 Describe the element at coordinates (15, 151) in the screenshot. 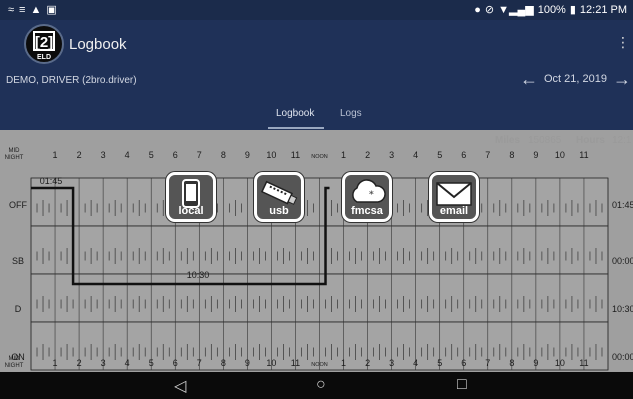

I see `mid-night-label: MID` at that location.